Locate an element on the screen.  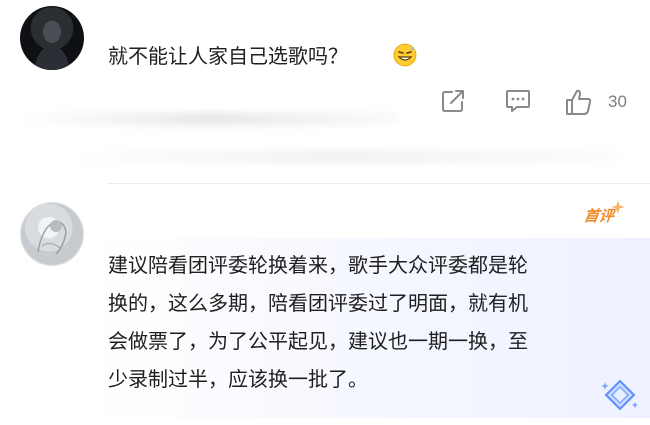
comment-divider is located at coordinates (379, 183).